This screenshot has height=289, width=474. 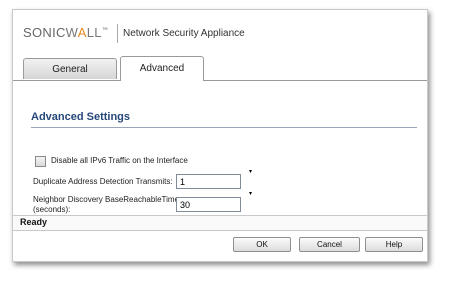 I want to click on section-divider, so click(x=224, y=127).